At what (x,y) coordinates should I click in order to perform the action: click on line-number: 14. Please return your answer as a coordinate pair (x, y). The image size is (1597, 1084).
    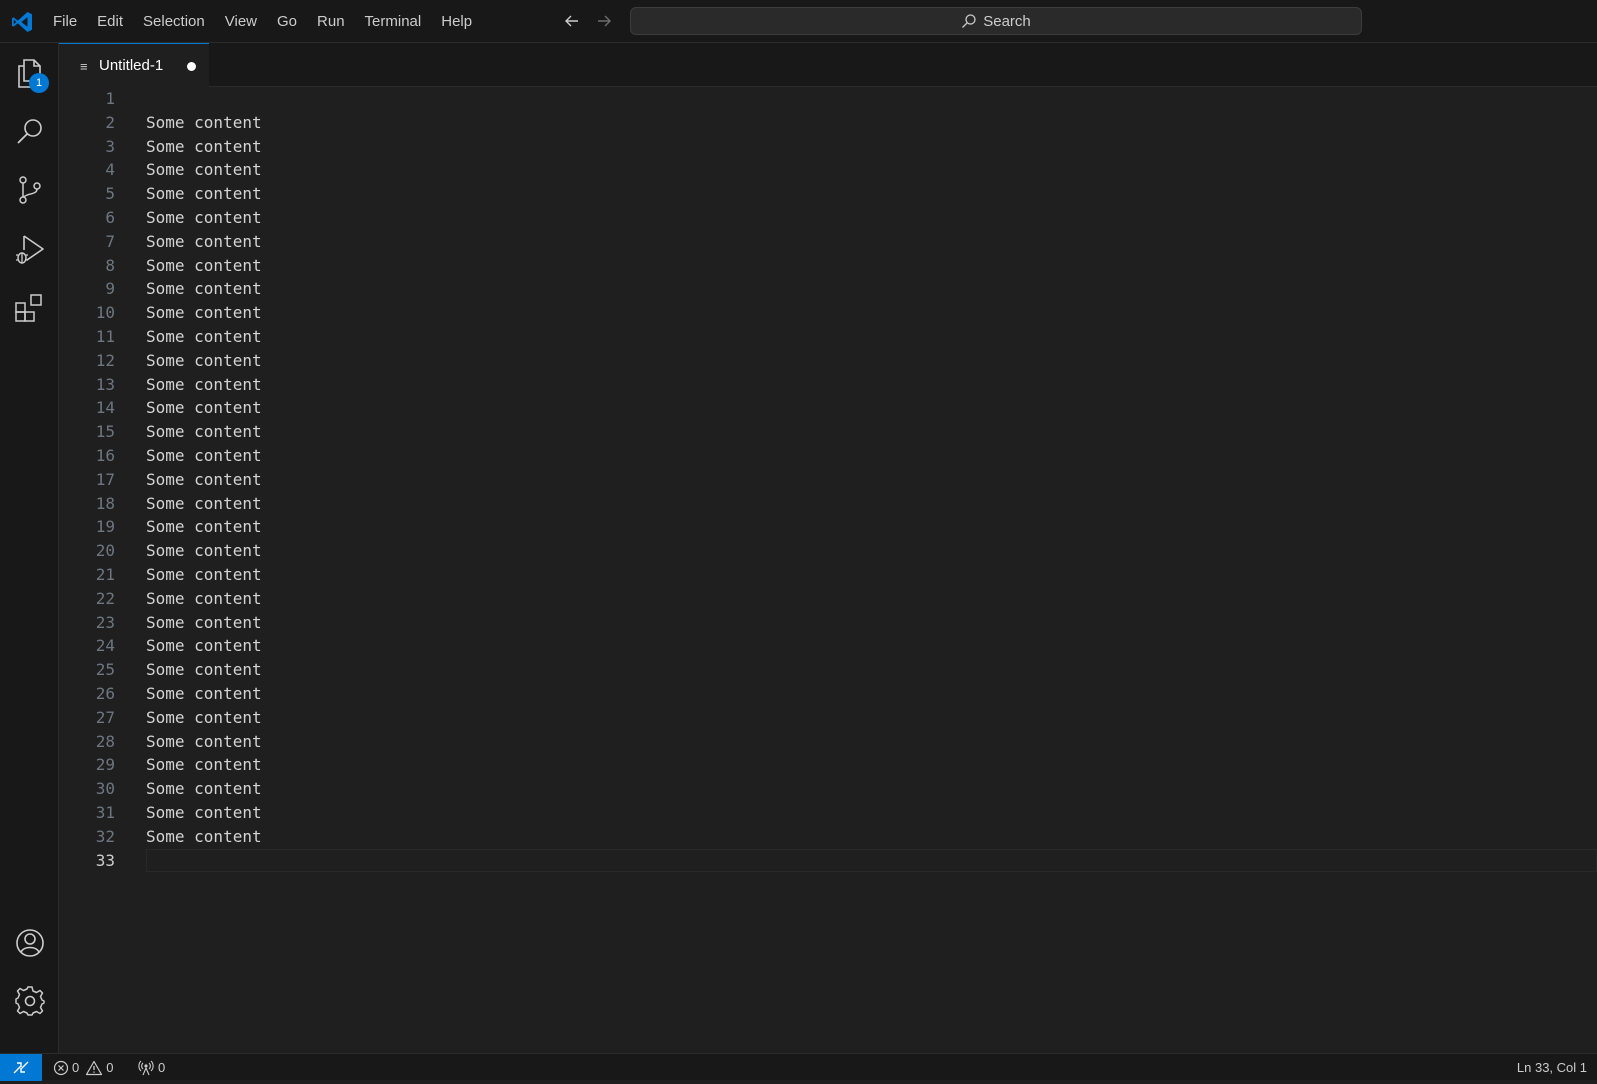
    Looking at the image, I should click on (105, 408).